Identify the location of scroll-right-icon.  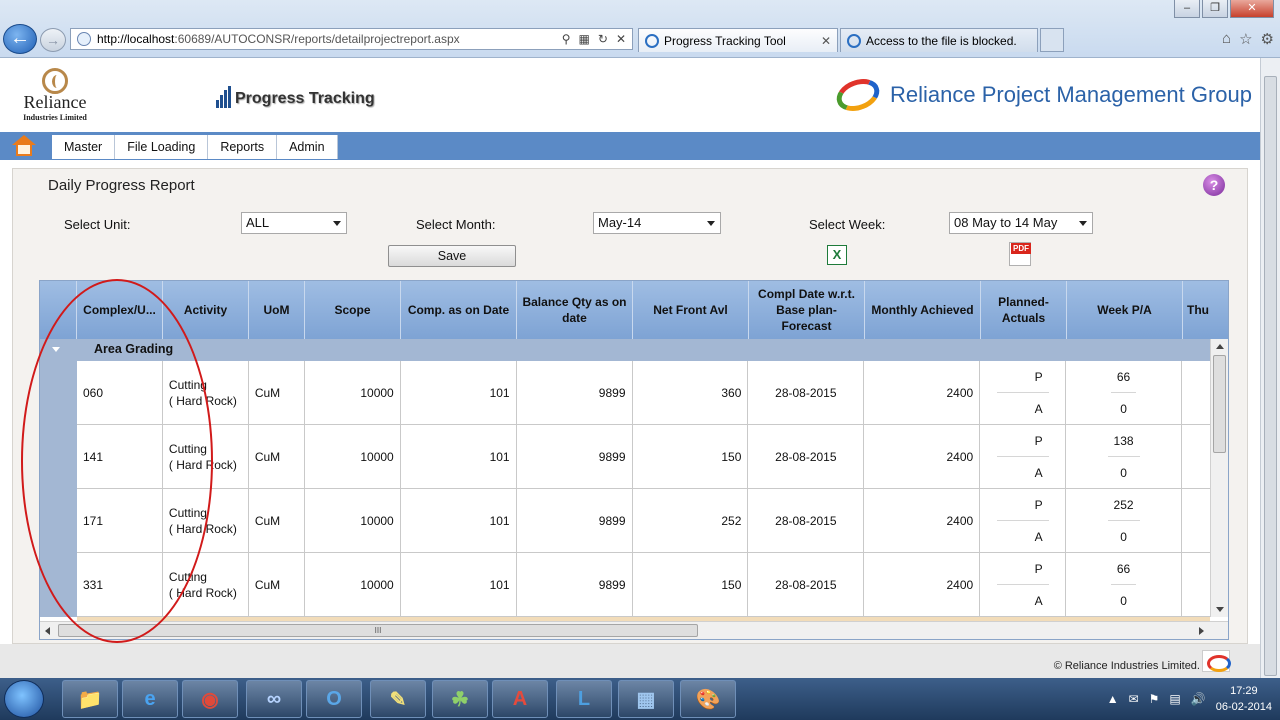
(1201, 631).